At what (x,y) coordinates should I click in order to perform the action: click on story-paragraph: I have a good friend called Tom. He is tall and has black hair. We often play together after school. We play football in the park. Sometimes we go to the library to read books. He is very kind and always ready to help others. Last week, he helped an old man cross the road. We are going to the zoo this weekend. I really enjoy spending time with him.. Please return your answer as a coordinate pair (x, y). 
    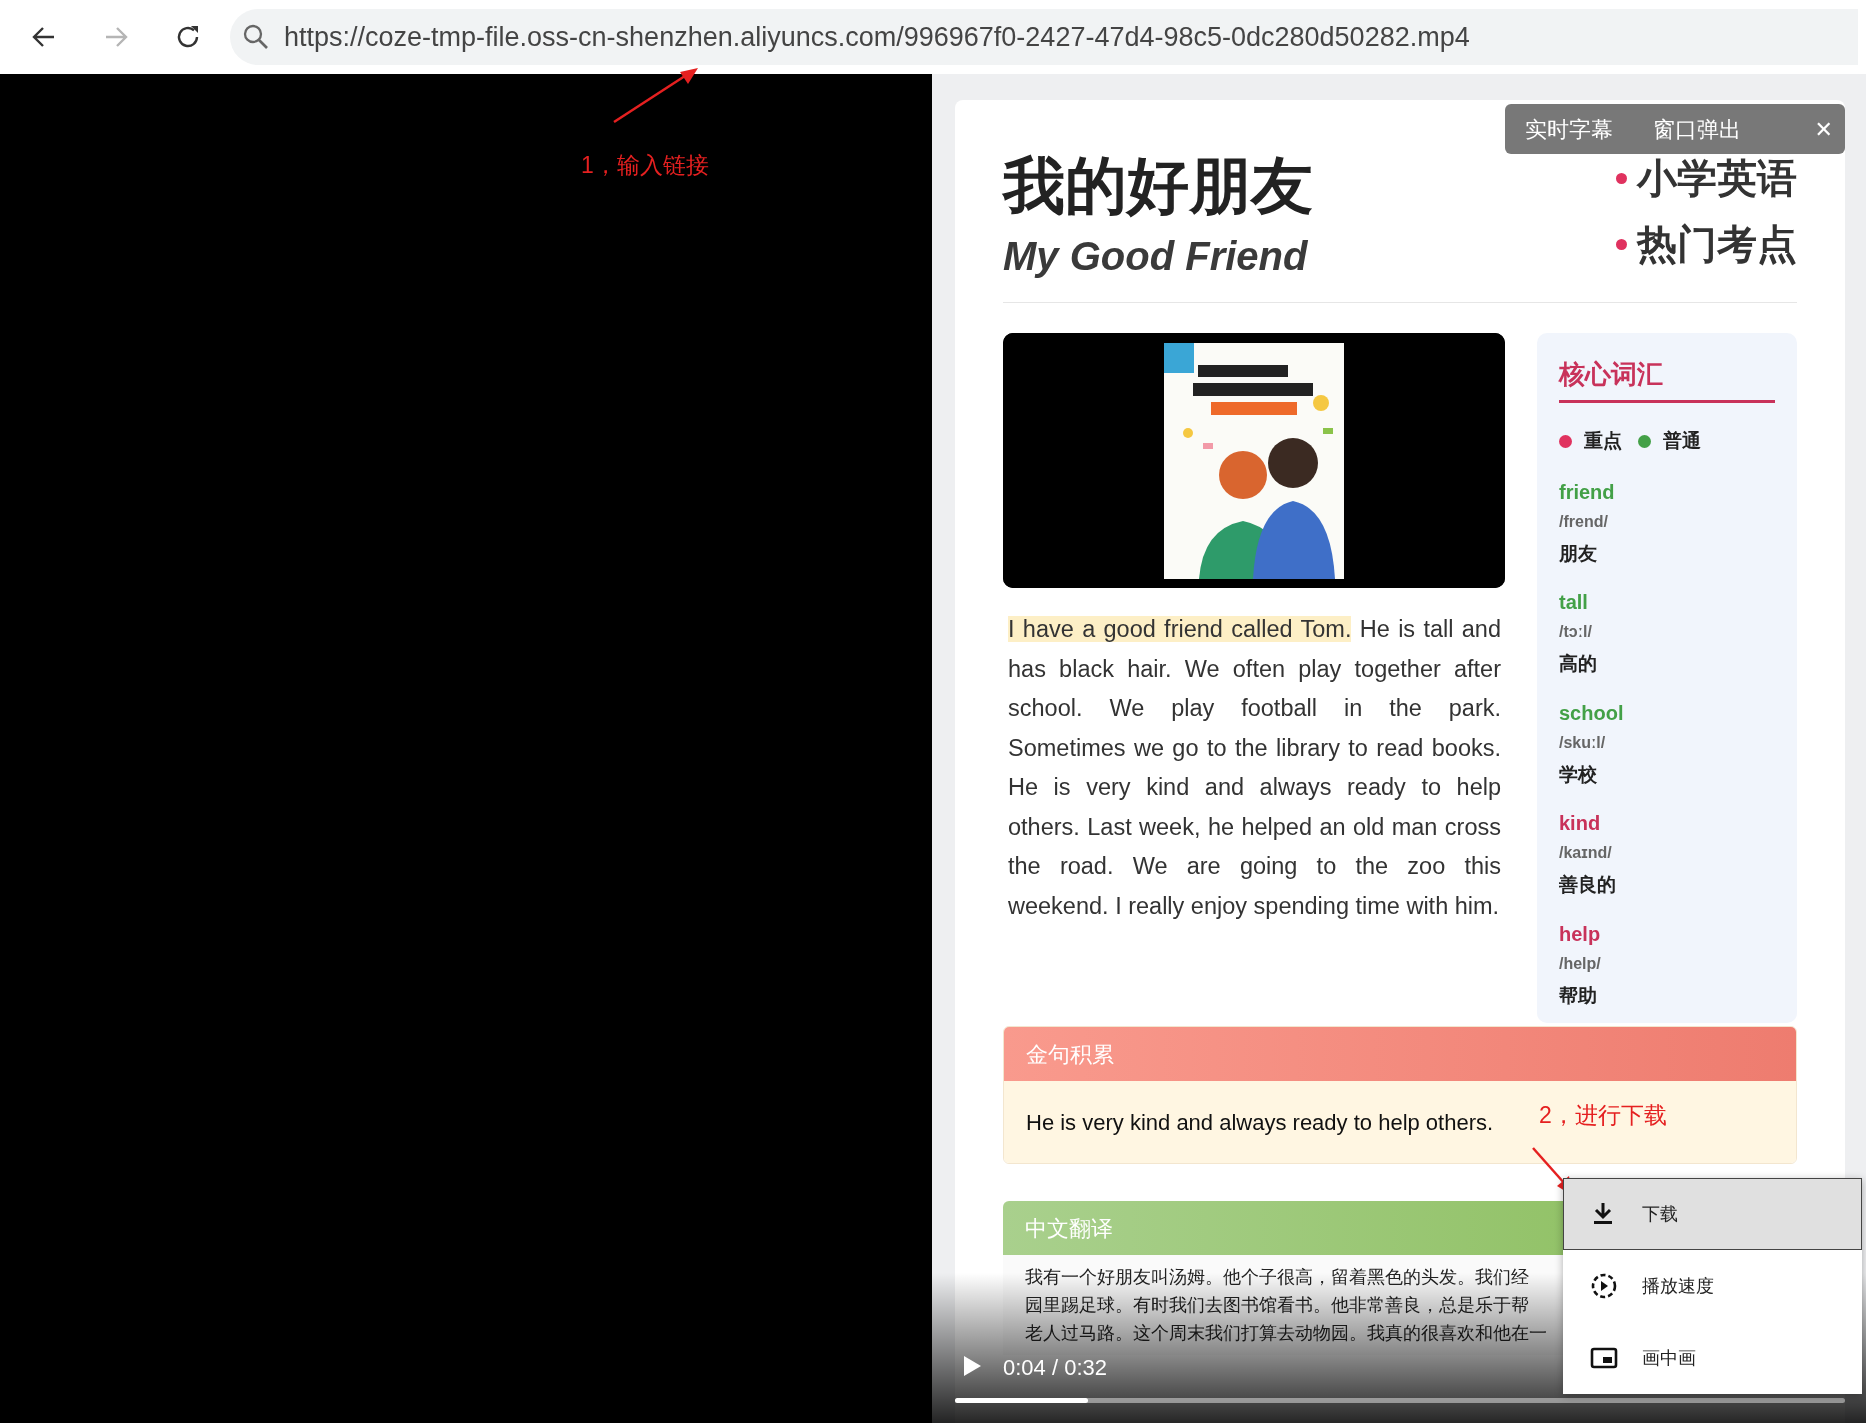
    Looking at the image, I should click on (1254, 768).